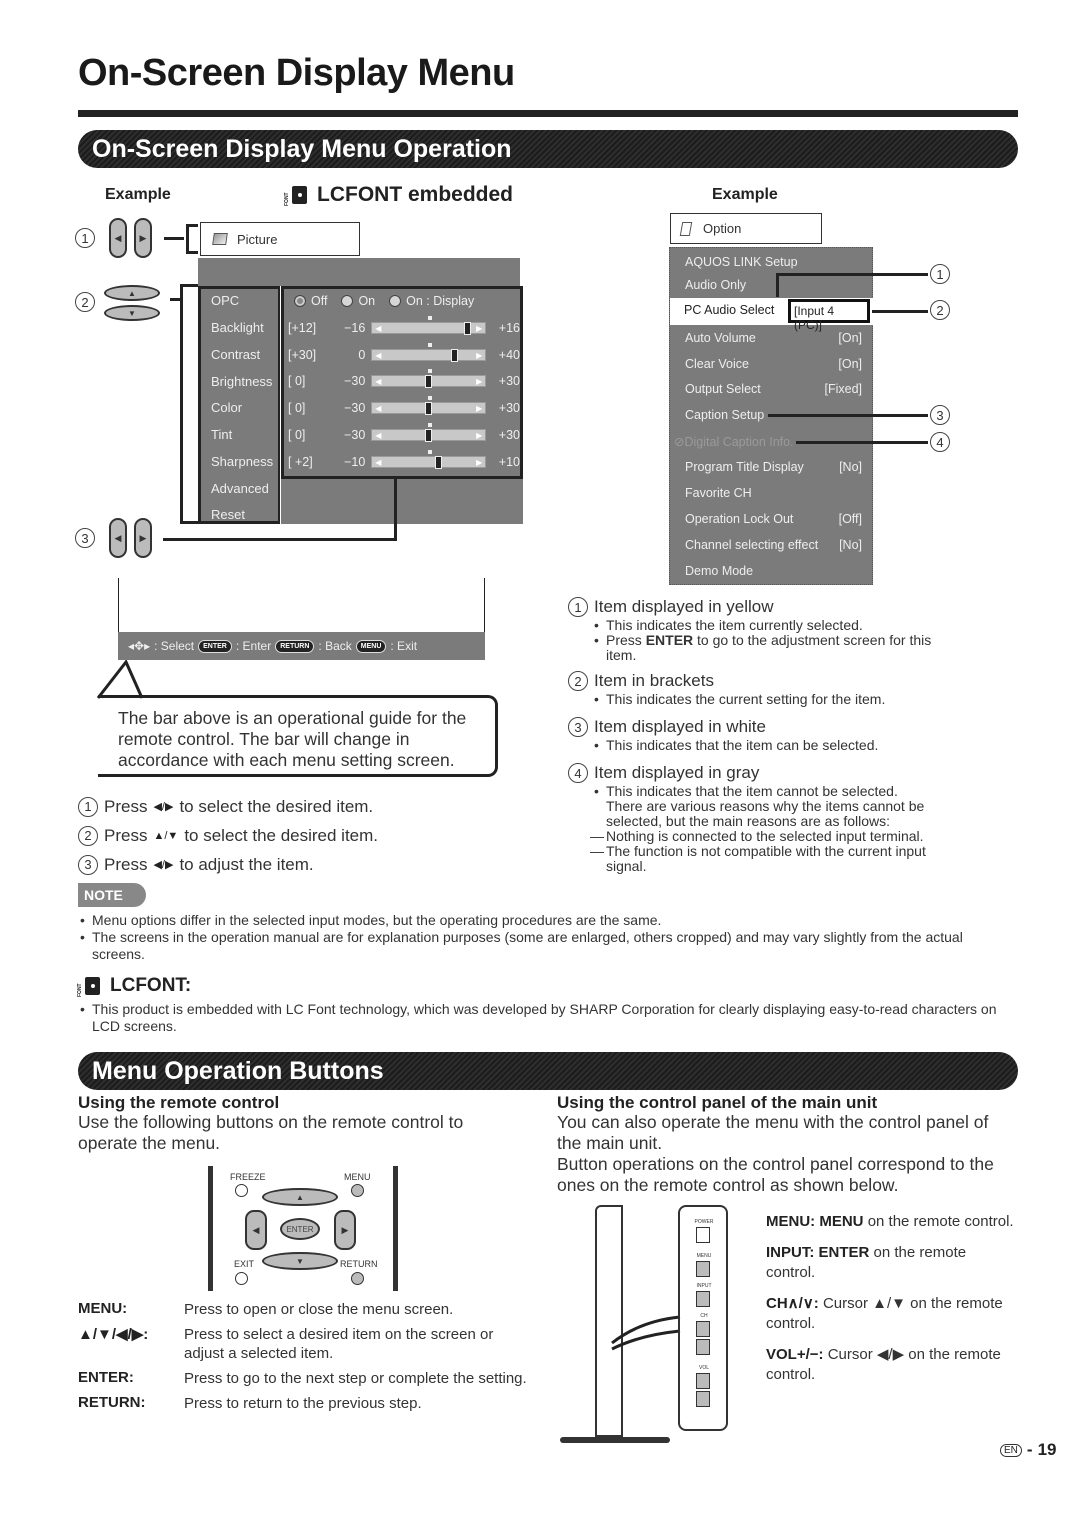 The height and width of the screenshot is (1523, 1080). What do you see at coordinates (395, 510) in the screenshot?
I see `callout-3-connector` at bounding box center [395, 510].